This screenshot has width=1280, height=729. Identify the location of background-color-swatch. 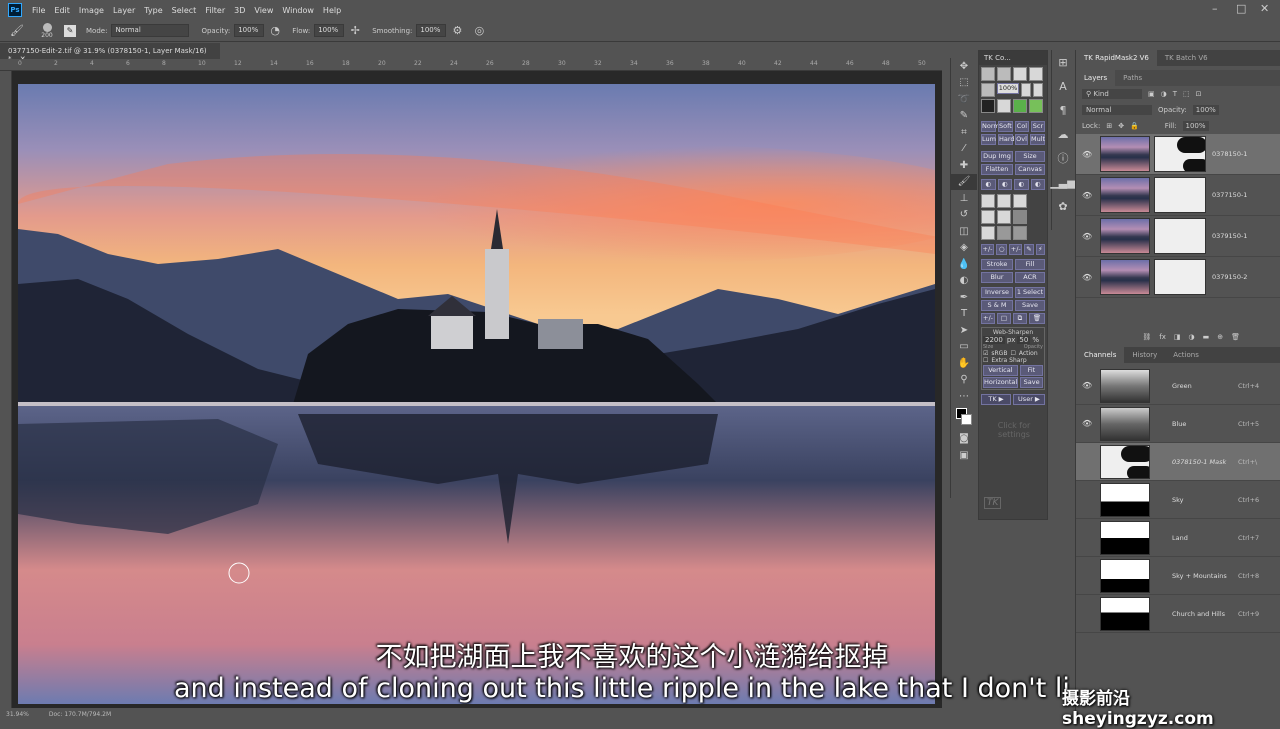
(966, 419).